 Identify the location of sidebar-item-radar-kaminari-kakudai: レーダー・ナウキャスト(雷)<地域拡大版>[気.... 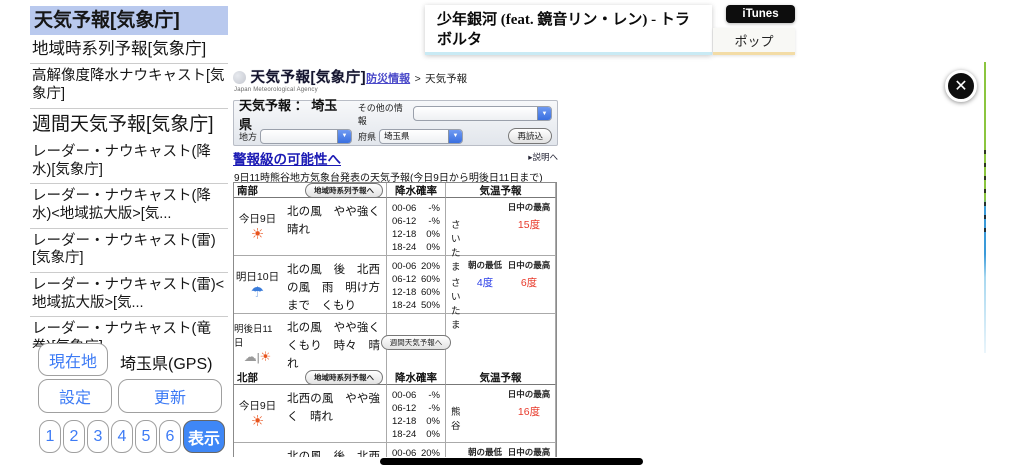
(129, 295).